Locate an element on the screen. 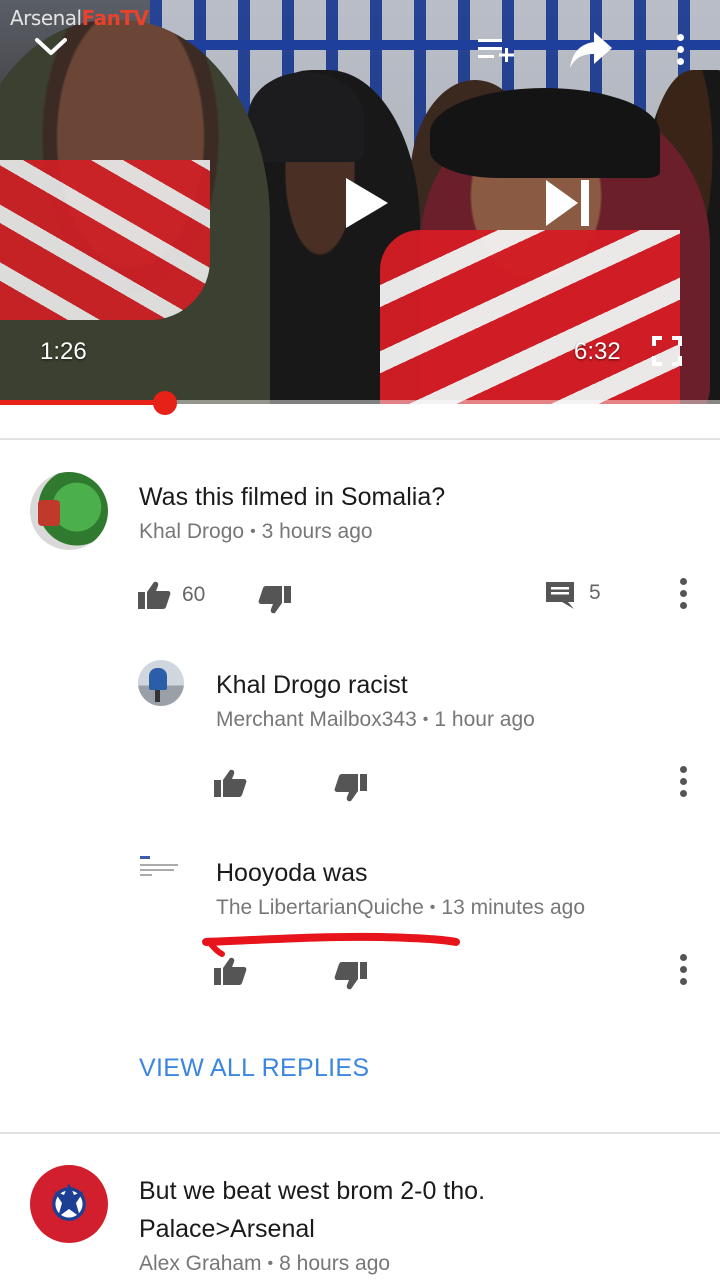 The image size is (720, 1280). progress-scrubber-handle is located at coordinates (164, 403).